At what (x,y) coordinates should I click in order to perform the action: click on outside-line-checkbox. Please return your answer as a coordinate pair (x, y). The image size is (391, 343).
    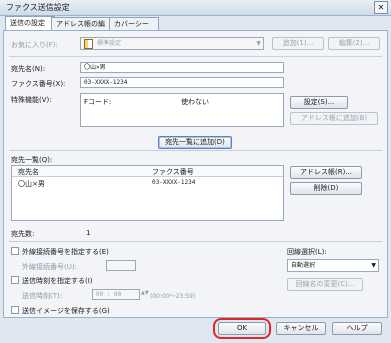
    Looking at the image, I should click on (15, 251).